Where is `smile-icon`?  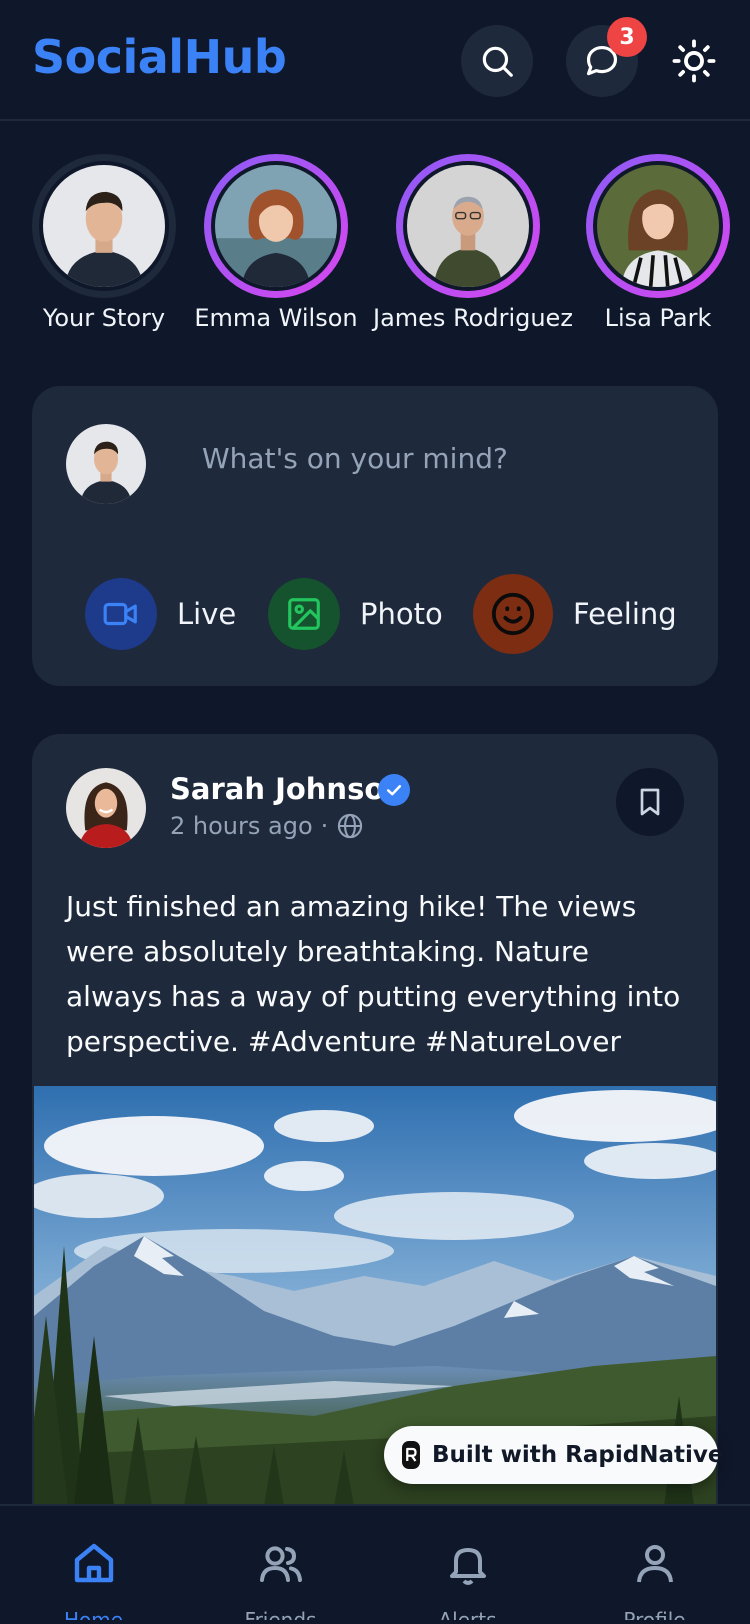 smile-icon is located at coordinates (513, 614).